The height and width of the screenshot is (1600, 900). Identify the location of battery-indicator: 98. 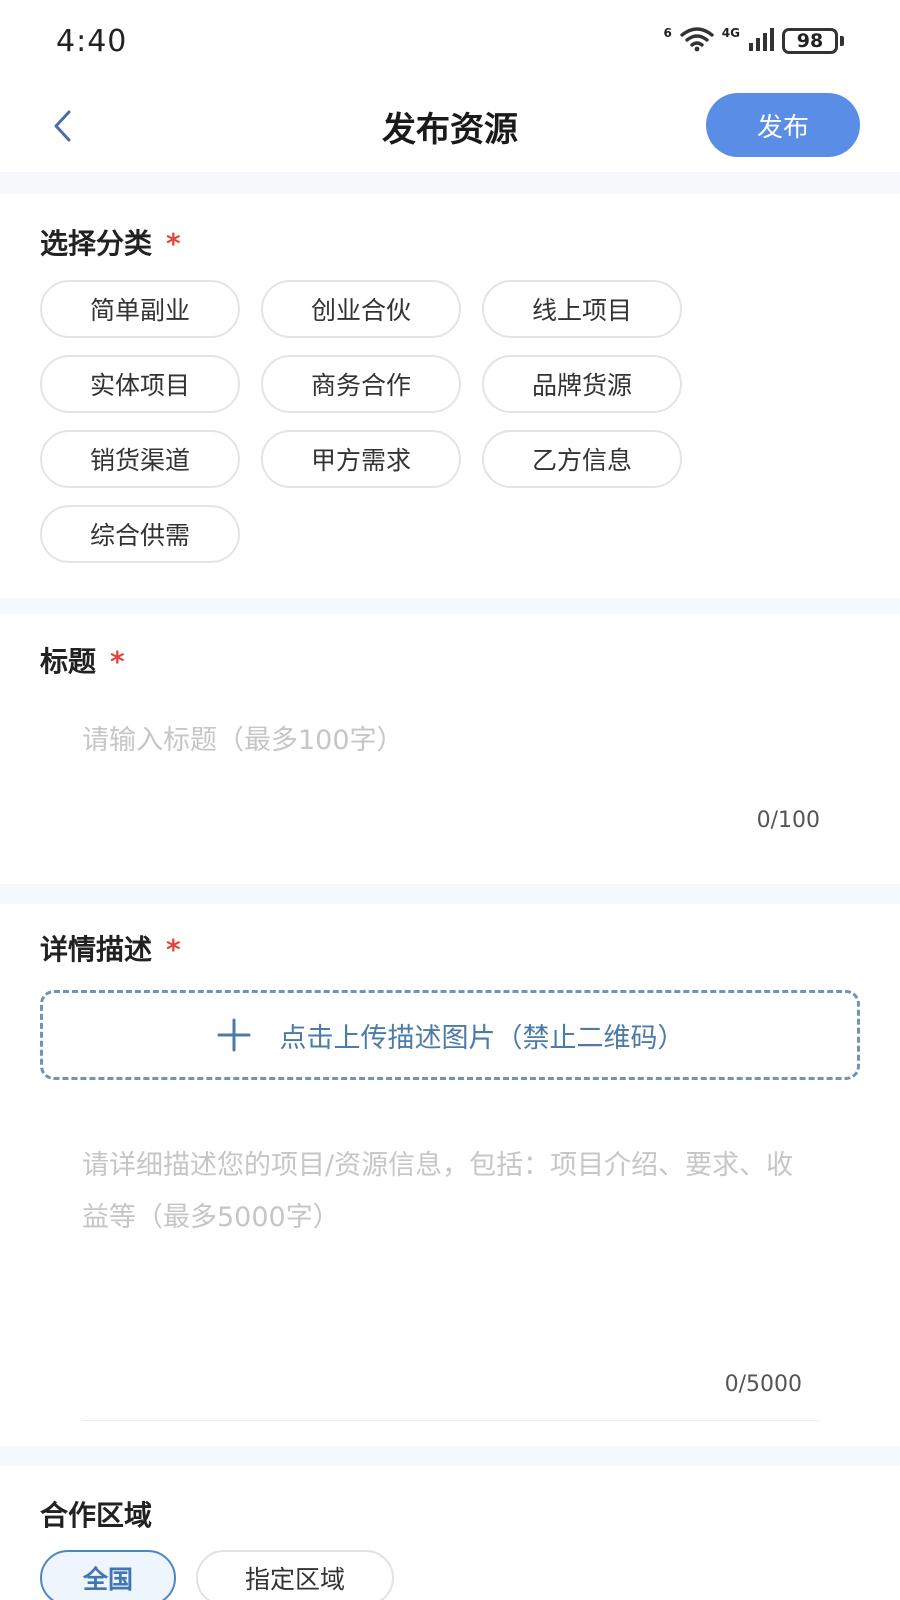
(813, 41).